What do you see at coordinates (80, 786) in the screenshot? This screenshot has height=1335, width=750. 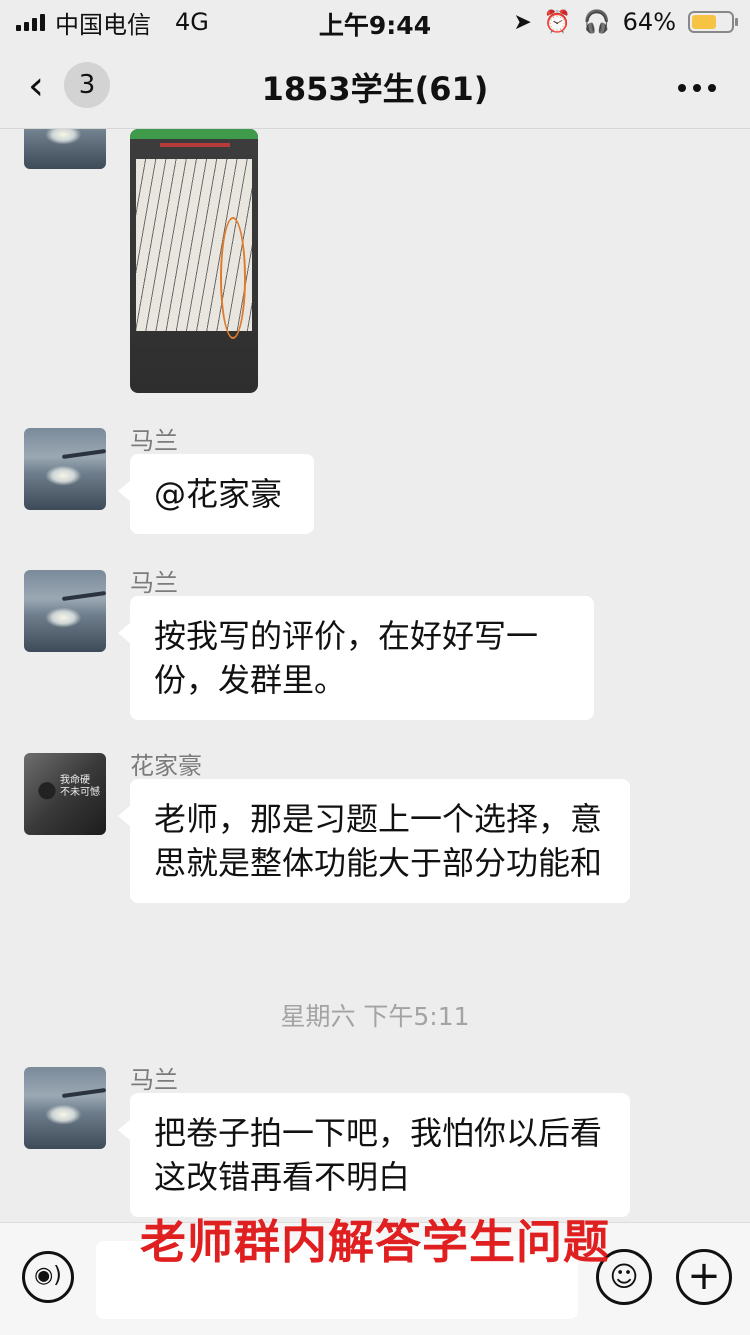 I see `avatar-caption: 我命硬 不未可憾` at bounding box center [80, 786].